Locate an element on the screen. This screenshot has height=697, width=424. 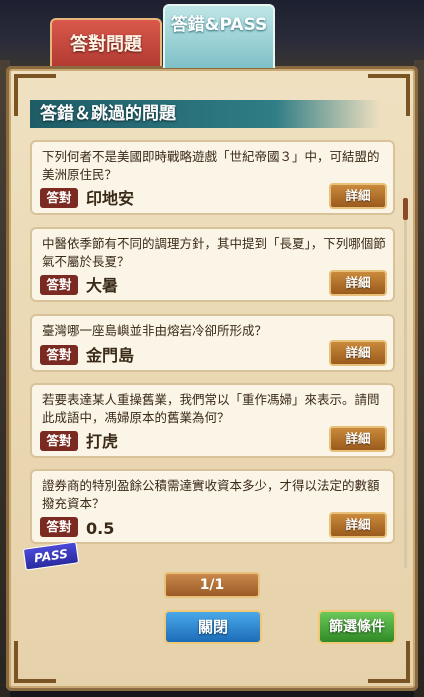
tab-answered-questions: 答對問題 is located at coordinates (106, 43).